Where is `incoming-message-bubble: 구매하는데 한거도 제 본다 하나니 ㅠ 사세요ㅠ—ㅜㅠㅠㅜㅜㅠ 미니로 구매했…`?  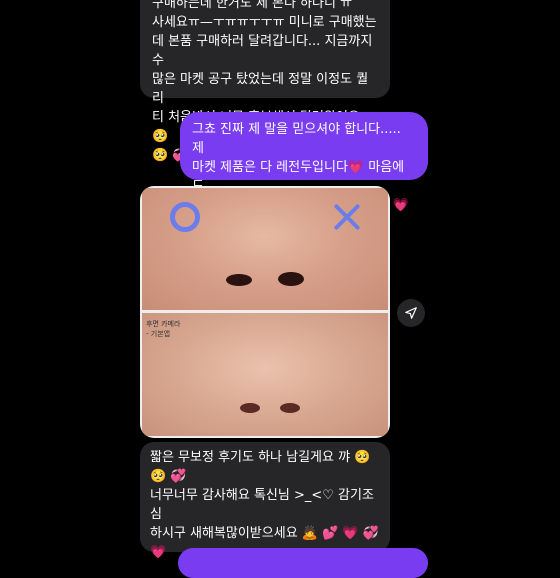 incoming-message-bubble: 구매하는데 한거도 제 본다 하나니 ㅠ 사세요ㅠ—ㅜㅠㅠㅜㅜㅠ 미니로 구매했… is located at coordinates (265, 81).